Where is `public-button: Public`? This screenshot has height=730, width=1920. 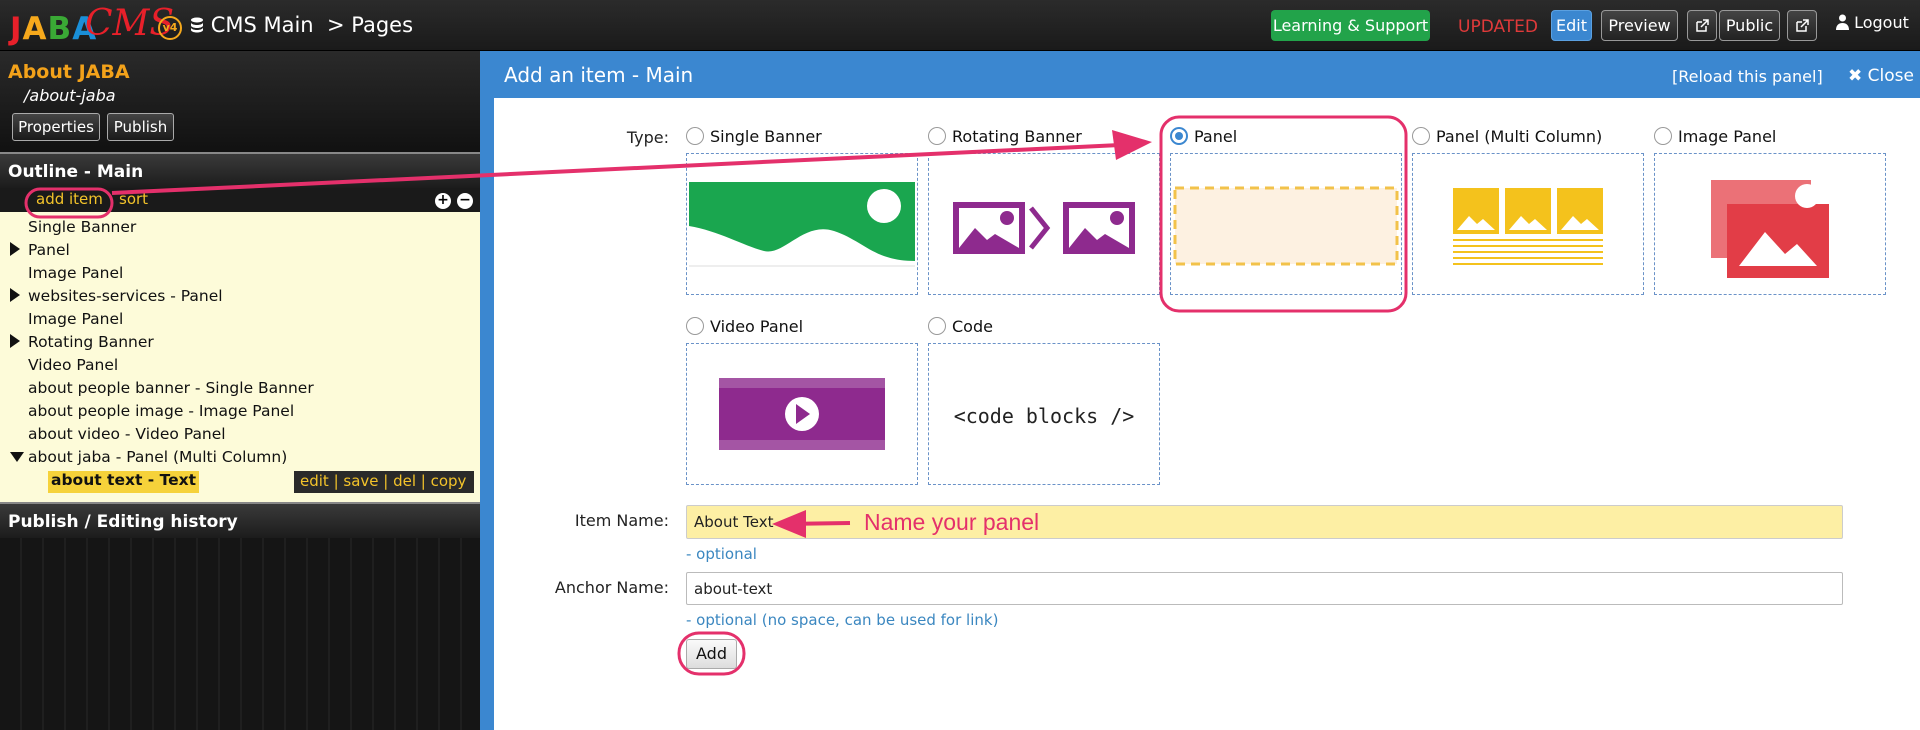
public-button: Public is located at coordinates (1749, 25).